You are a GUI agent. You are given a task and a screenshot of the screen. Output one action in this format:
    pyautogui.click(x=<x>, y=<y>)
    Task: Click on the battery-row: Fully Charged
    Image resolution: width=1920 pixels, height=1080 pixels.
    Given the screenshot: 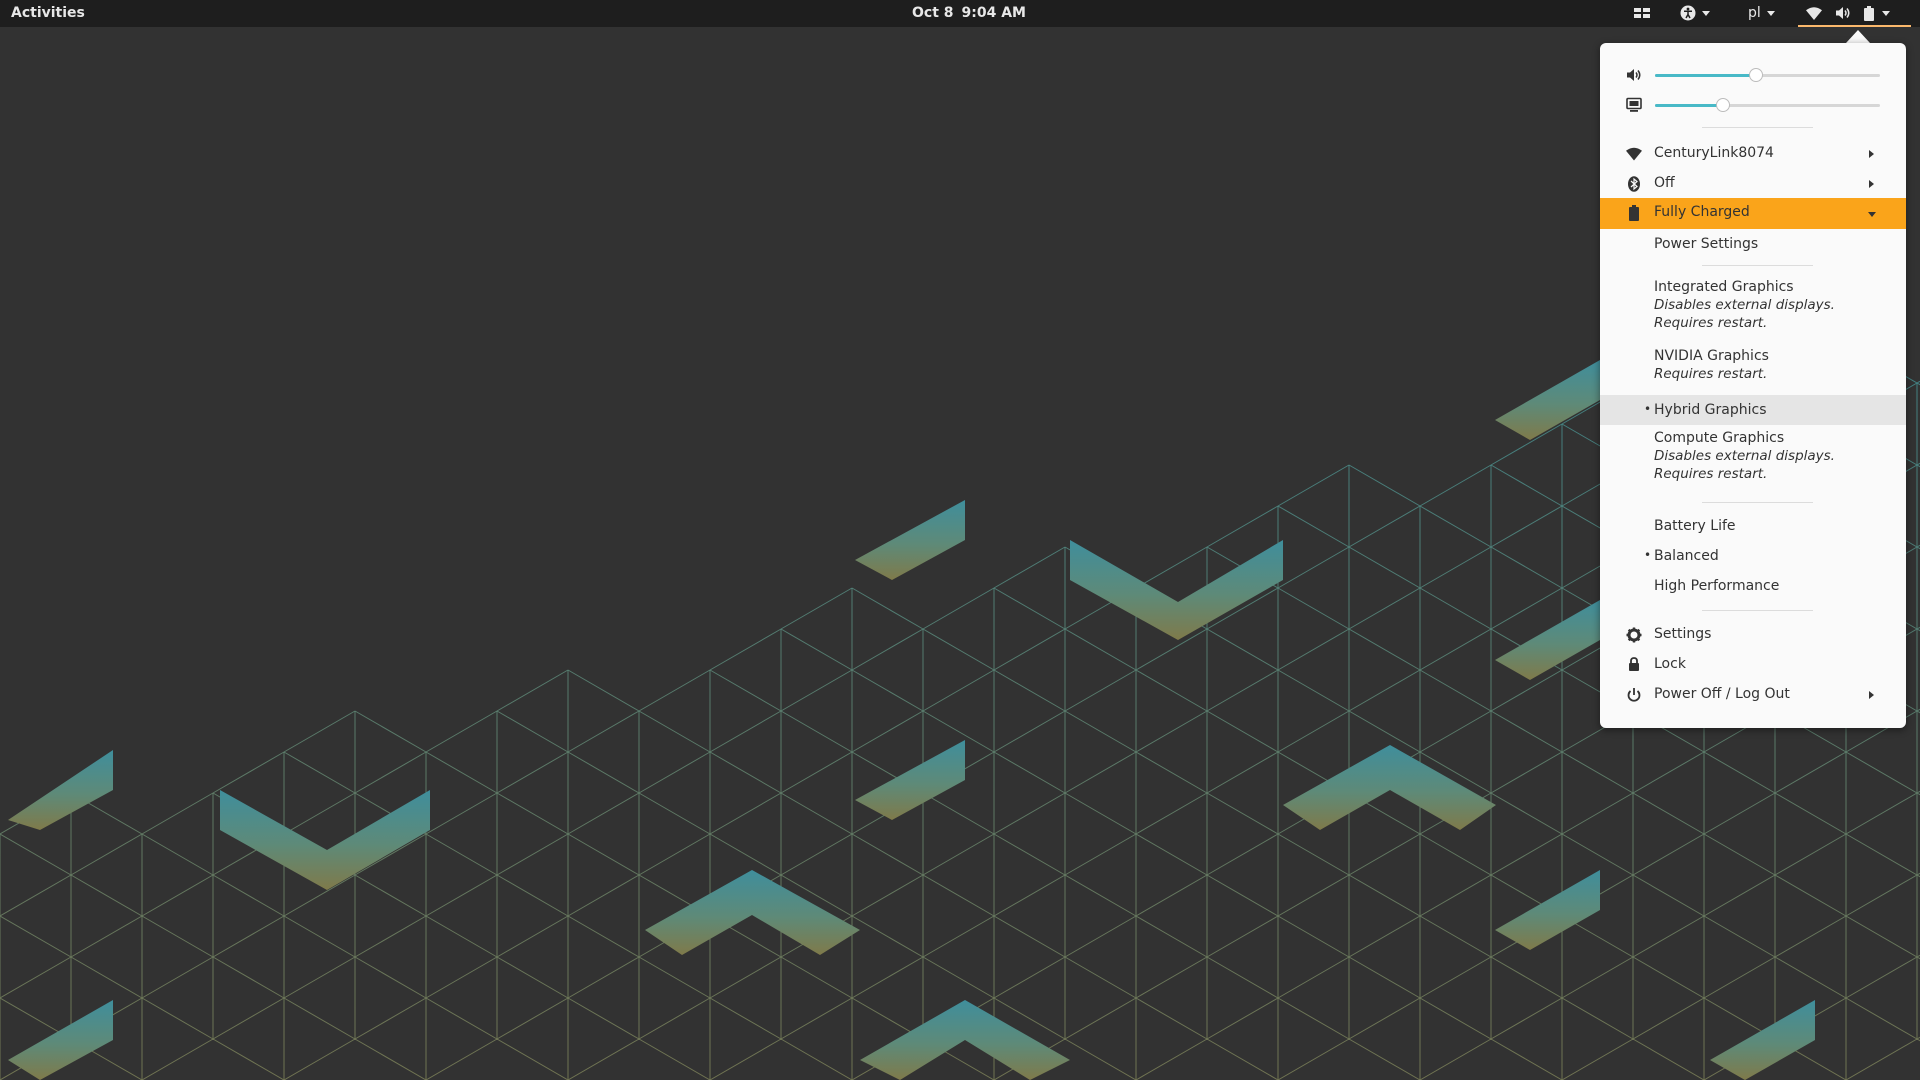 What is the action you would take?
    pyautogui.click(x=1753, y=213)
    